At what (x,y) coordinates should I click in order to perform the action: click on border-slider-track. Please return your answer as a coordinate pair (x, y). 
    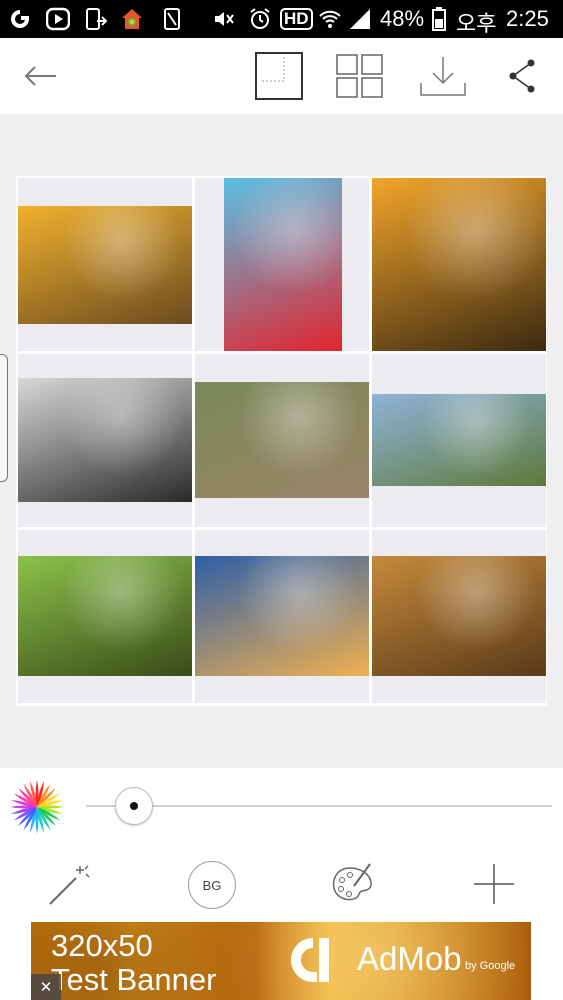
    Looking at the image, I should click on (319, 806).